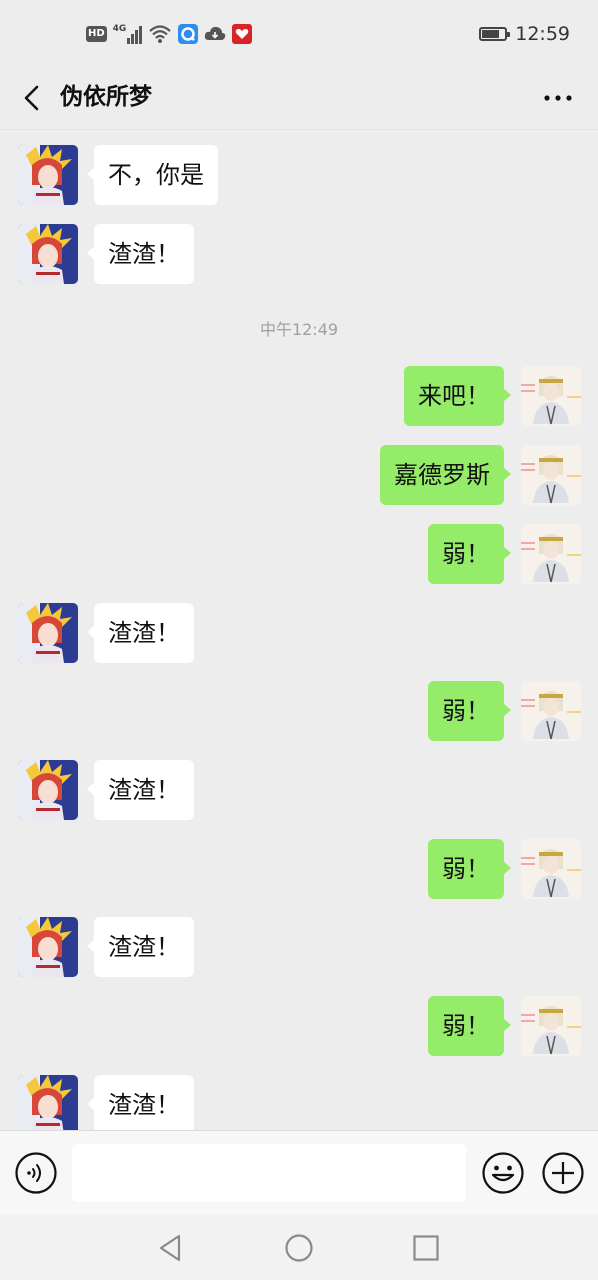 Image resolution: width=598 pixels, height=1280 pixels. What do you see at coordinates (171, 1248) in the screenshot?
I see `triangle-back-icon` at bounding box center [171, 1248].